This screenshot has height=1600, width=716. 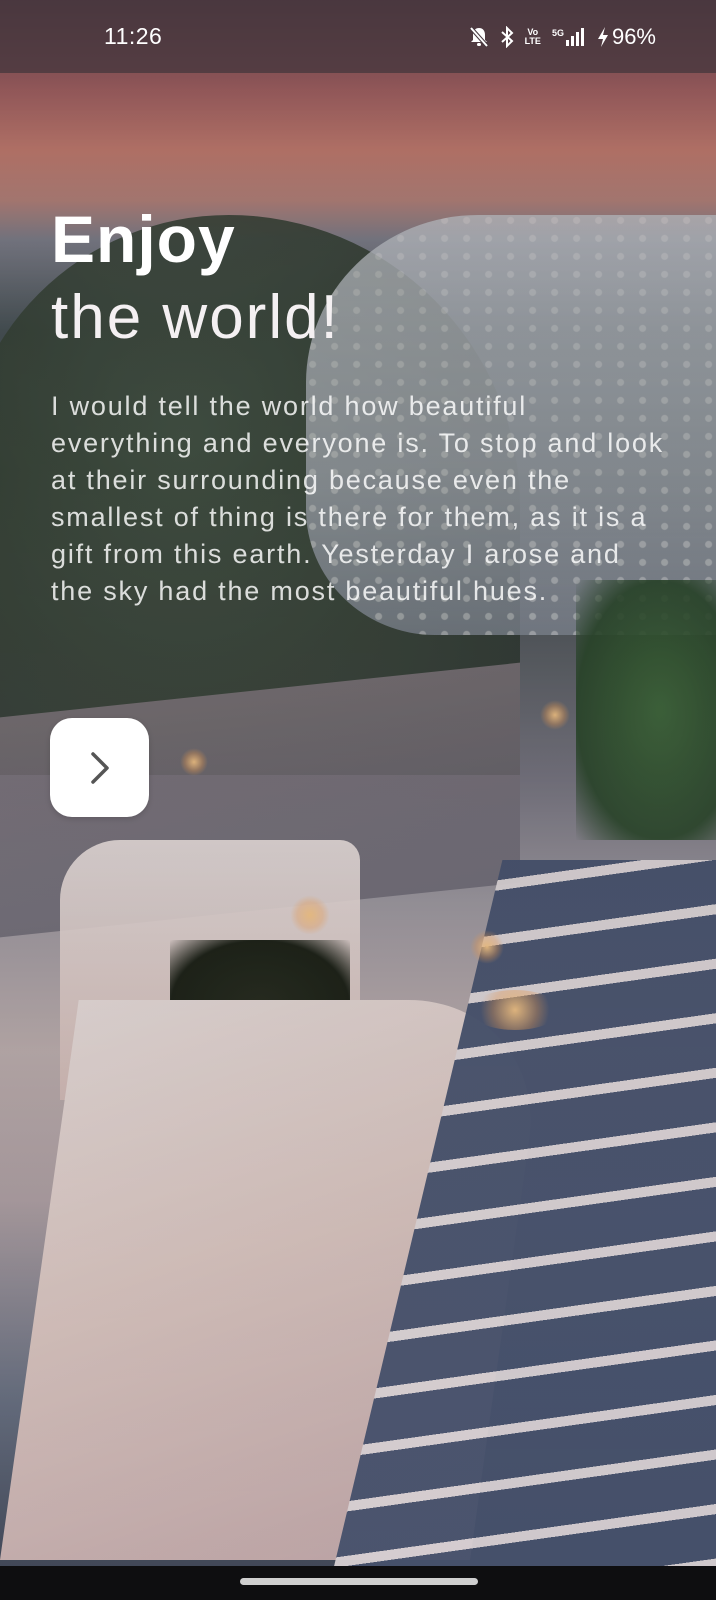 I want to click on navigation-bar, so click(x=358, y=1583).